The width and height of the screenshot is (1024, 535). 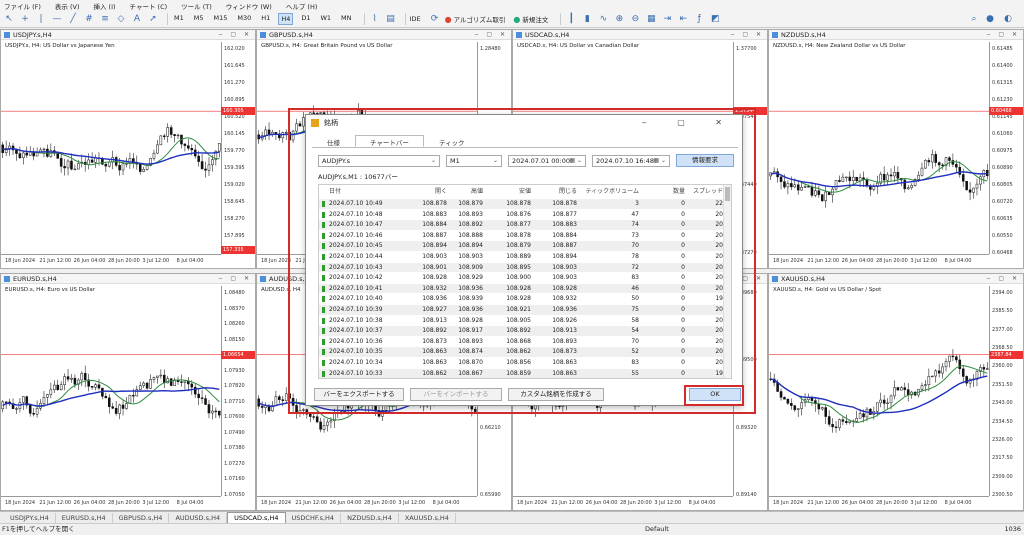 What do you see at coordinates (9, 19) in the screenshot?
I see `cursor-icon: ↖` at bounding box center [9, 19].